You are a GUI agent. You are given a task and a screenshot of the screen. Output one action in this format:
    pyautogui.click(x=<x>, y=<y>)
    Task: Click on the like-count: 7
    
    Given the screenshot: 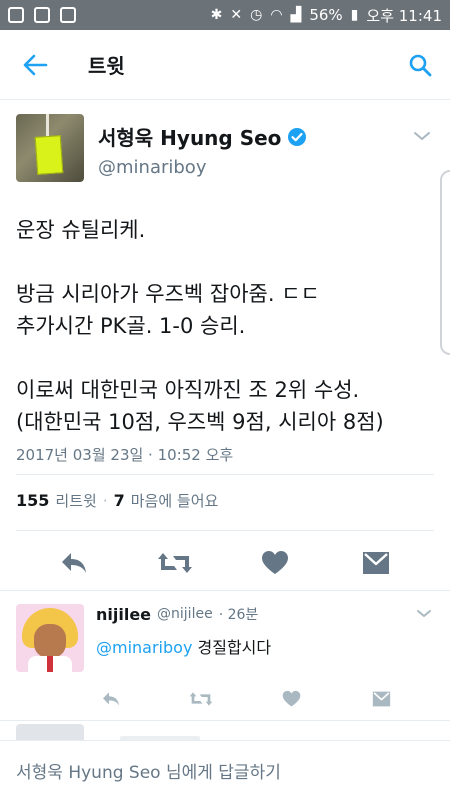 What is the action you would take?
    pyautogui.click(x=119, y=500)
    